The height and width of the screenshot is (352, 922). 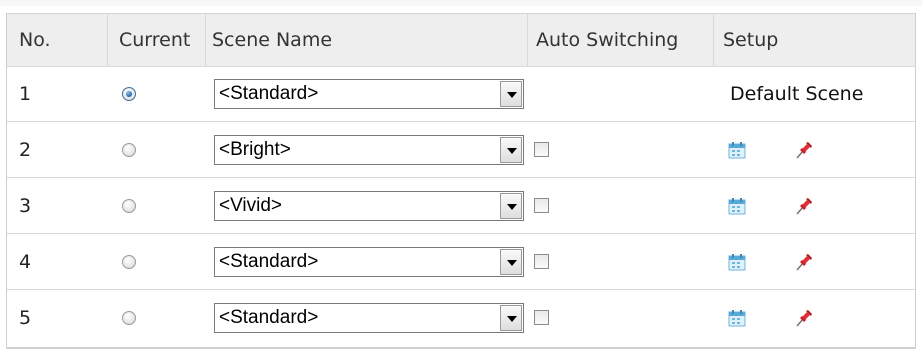 I want to click on scene-name-cell: <Bright>, so click(x=367, y=149).